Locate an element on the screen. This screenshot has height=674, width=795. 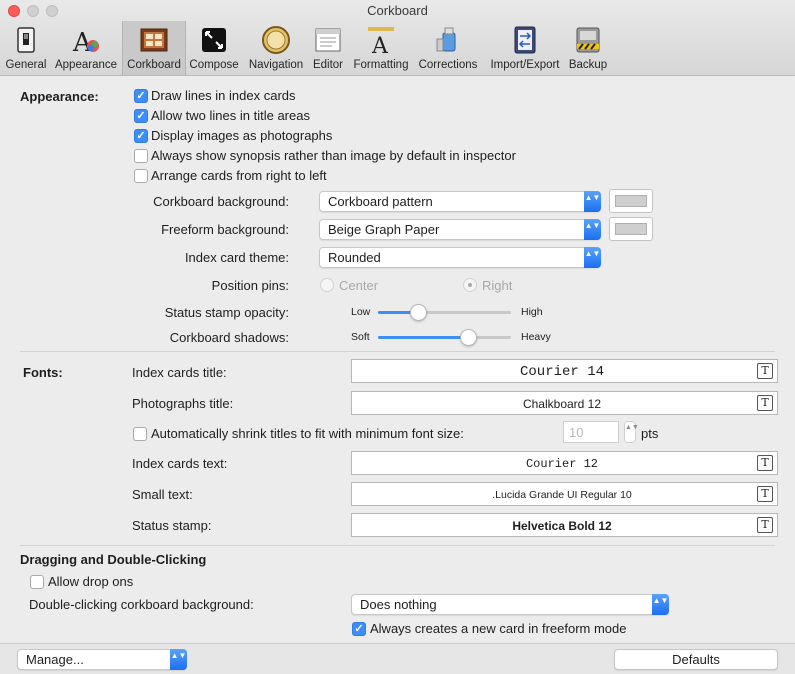
color-swatch is located at coordinates (631, 229).